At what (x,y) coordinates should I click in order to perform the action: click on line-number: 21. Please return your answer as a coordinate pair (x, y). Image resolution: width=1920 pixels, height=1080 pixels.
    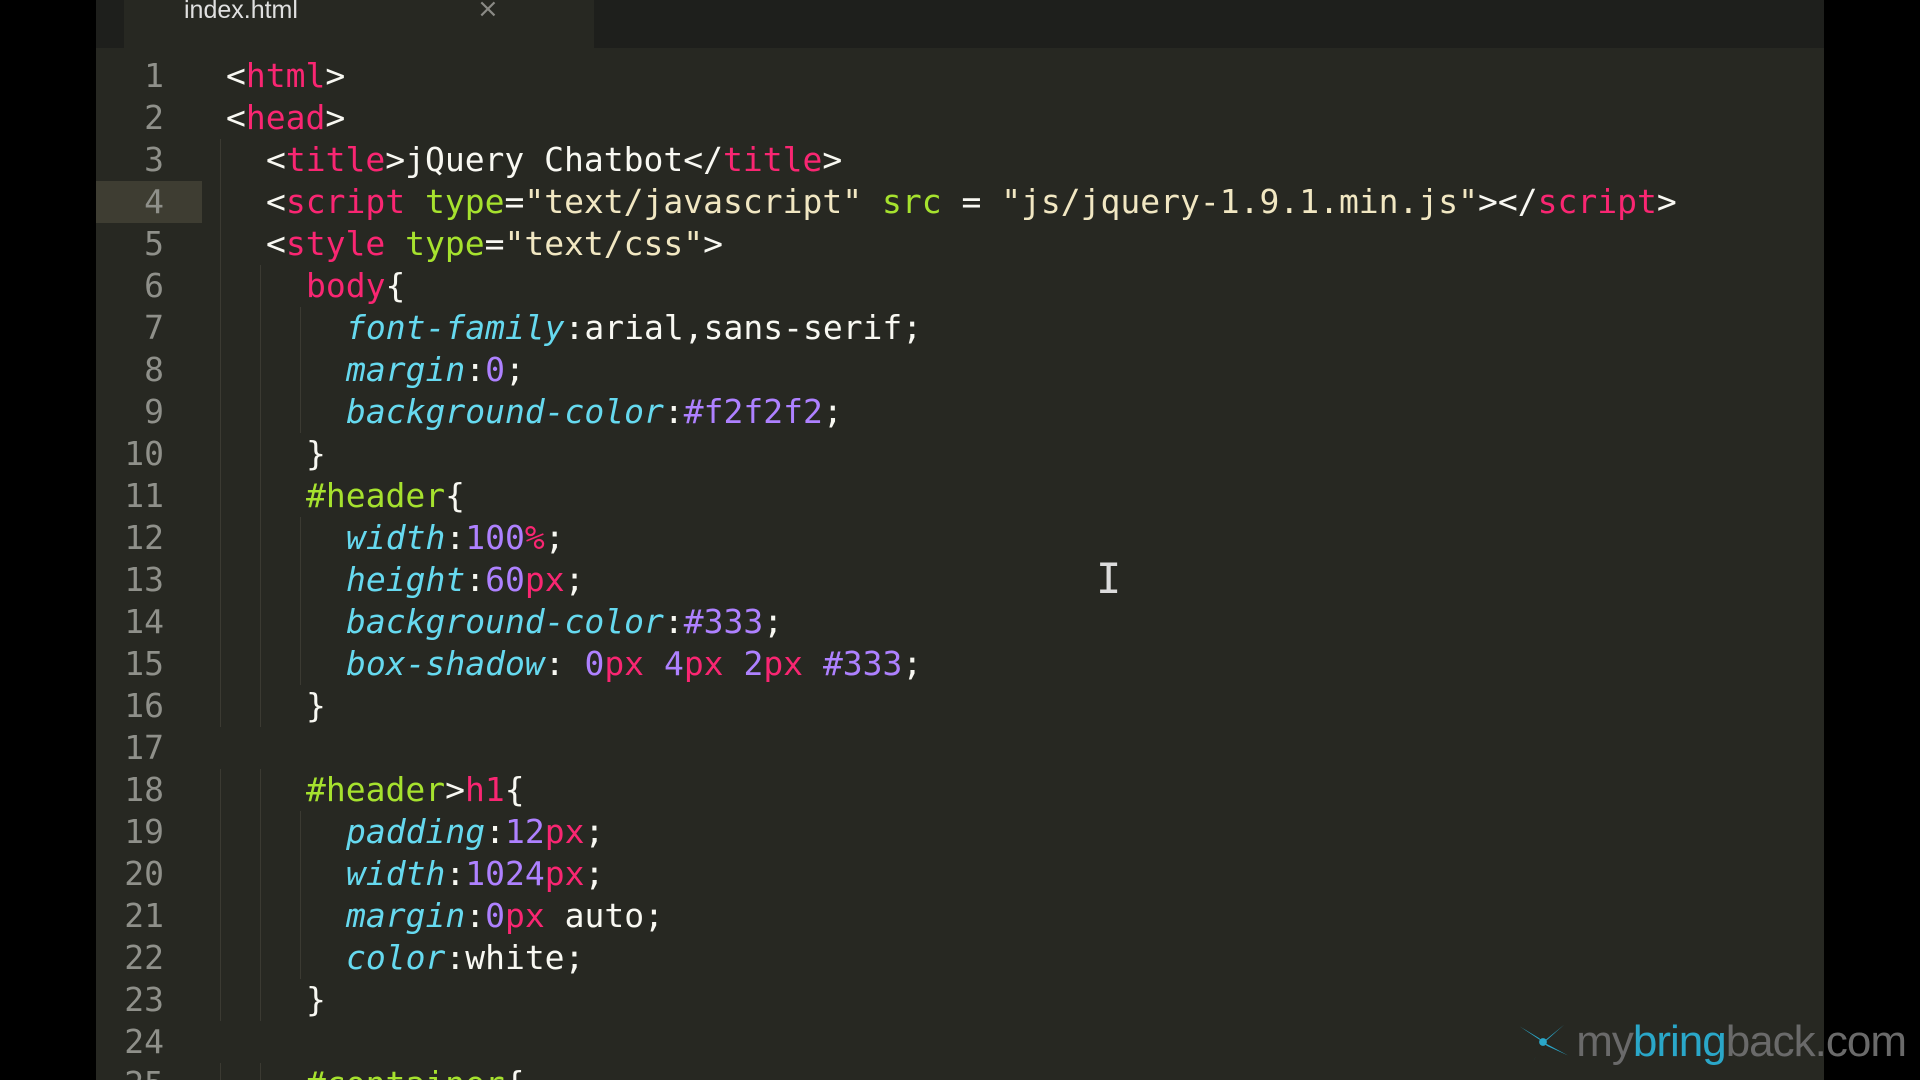
    Looking at the image, I should click on (144, 915).